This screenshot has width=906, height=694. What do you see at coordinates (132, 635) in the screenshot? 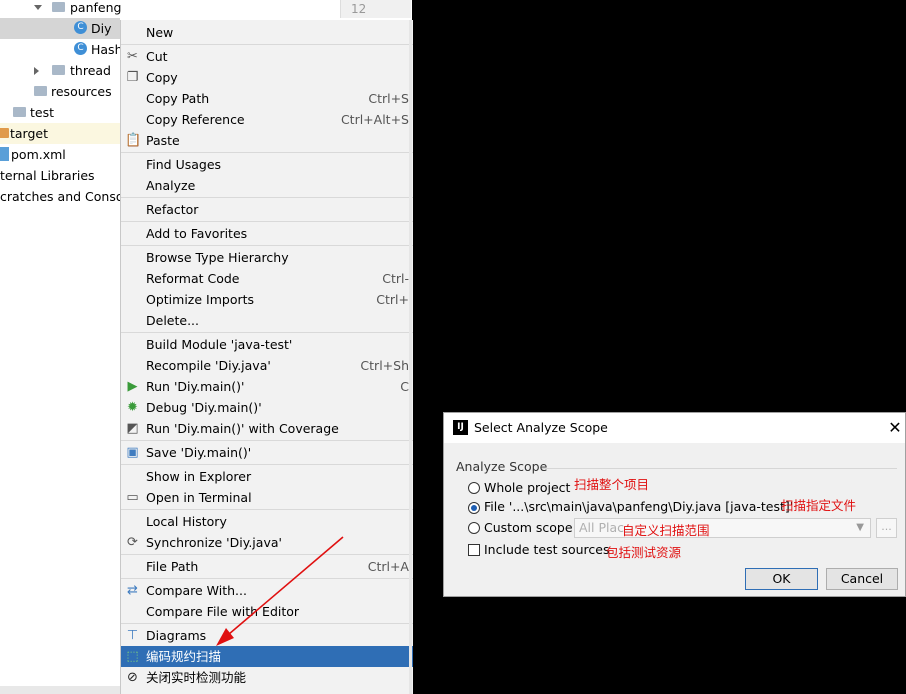
I see `diagram-icon: ⊤` at bounding box center [132, 635].